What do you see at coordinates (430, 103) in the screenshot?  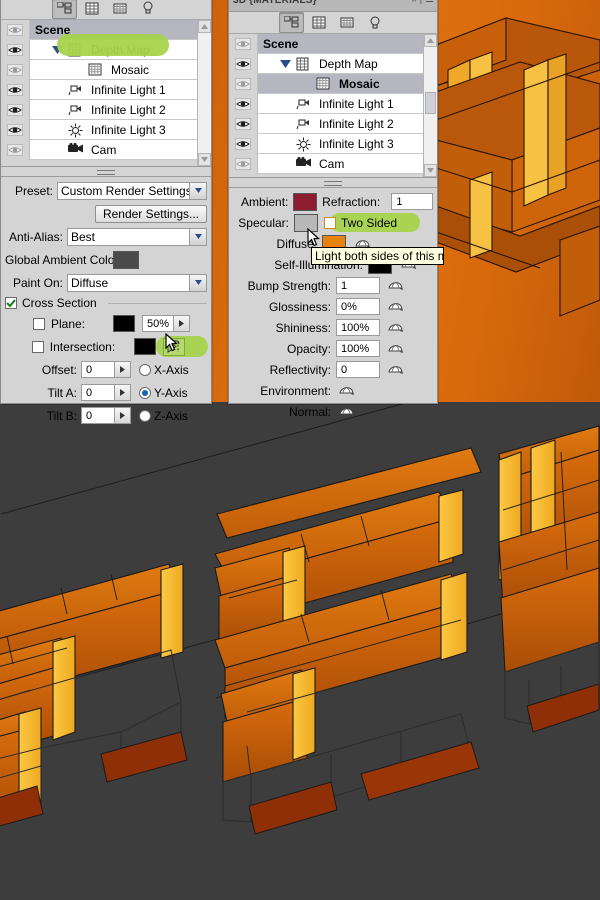 I see `scroll-thumb` at bounding box center [430, 103].